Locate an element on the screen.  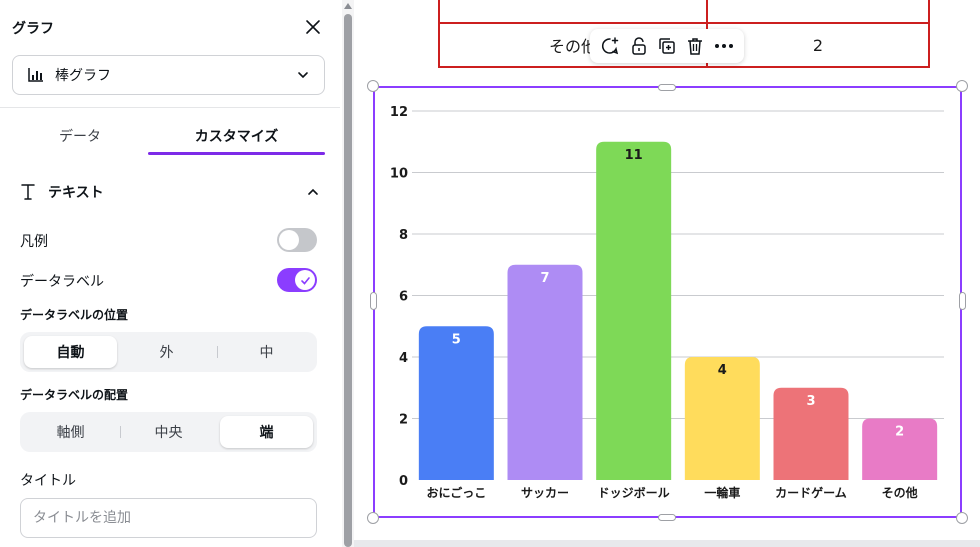
x-tick-label: 一輪車 is located at coordinates (722, 492).